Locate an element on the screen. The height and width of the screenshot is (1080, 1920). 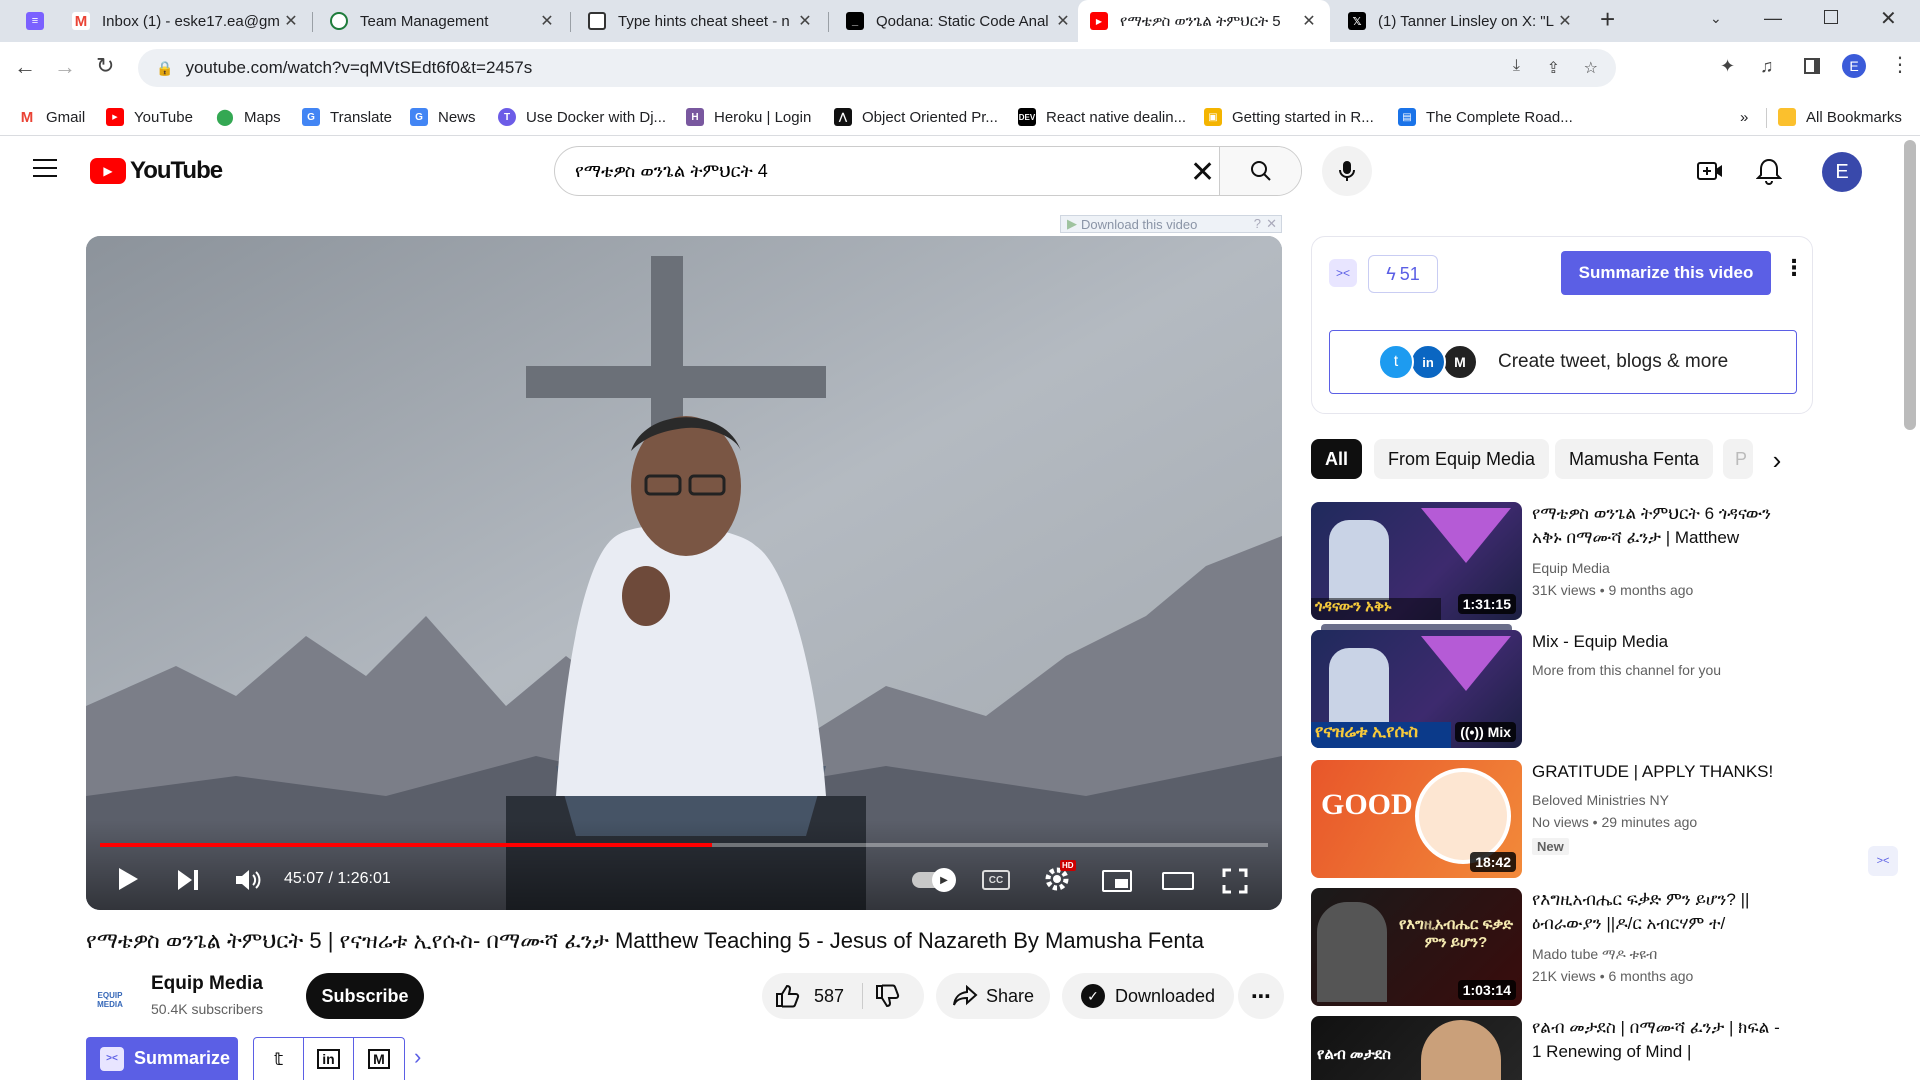
chip-mamusha-fenta: Mamusha Fenta is located at coordinates (1634, 459).